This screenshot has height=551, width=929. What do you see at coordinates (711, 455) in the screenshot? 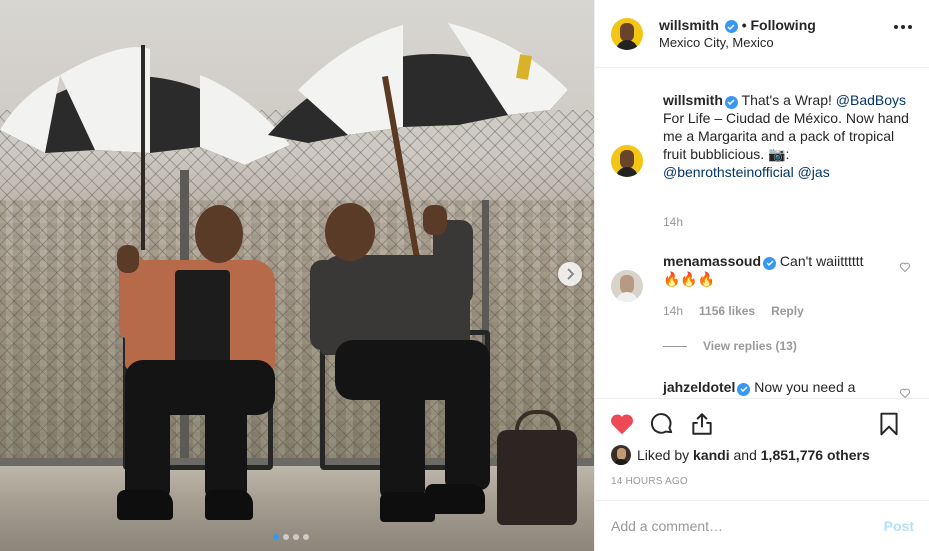
I see `liked-by-user: kandi` at bounding box center [711, 455].